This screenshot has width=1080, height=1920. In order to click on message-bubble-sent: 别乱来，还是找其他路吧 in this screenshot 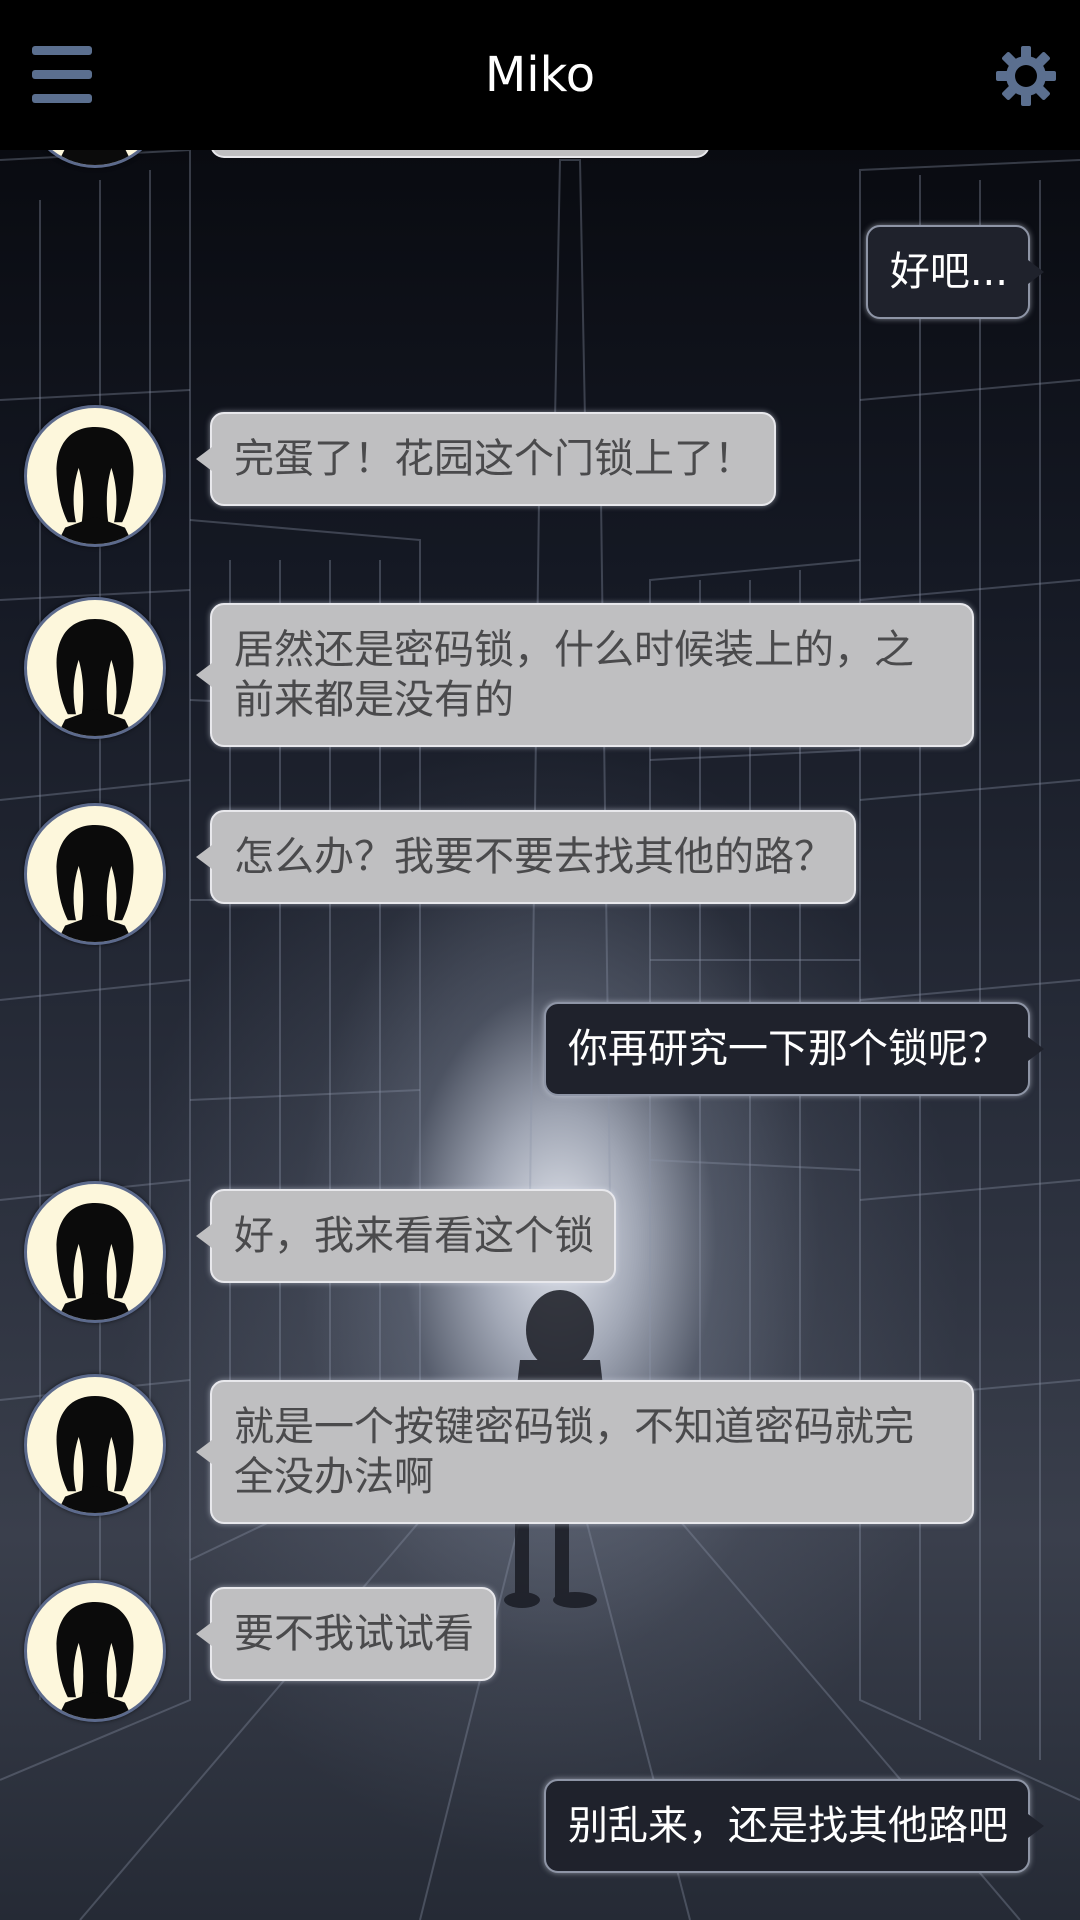, I will do `click(794, 1826)`.